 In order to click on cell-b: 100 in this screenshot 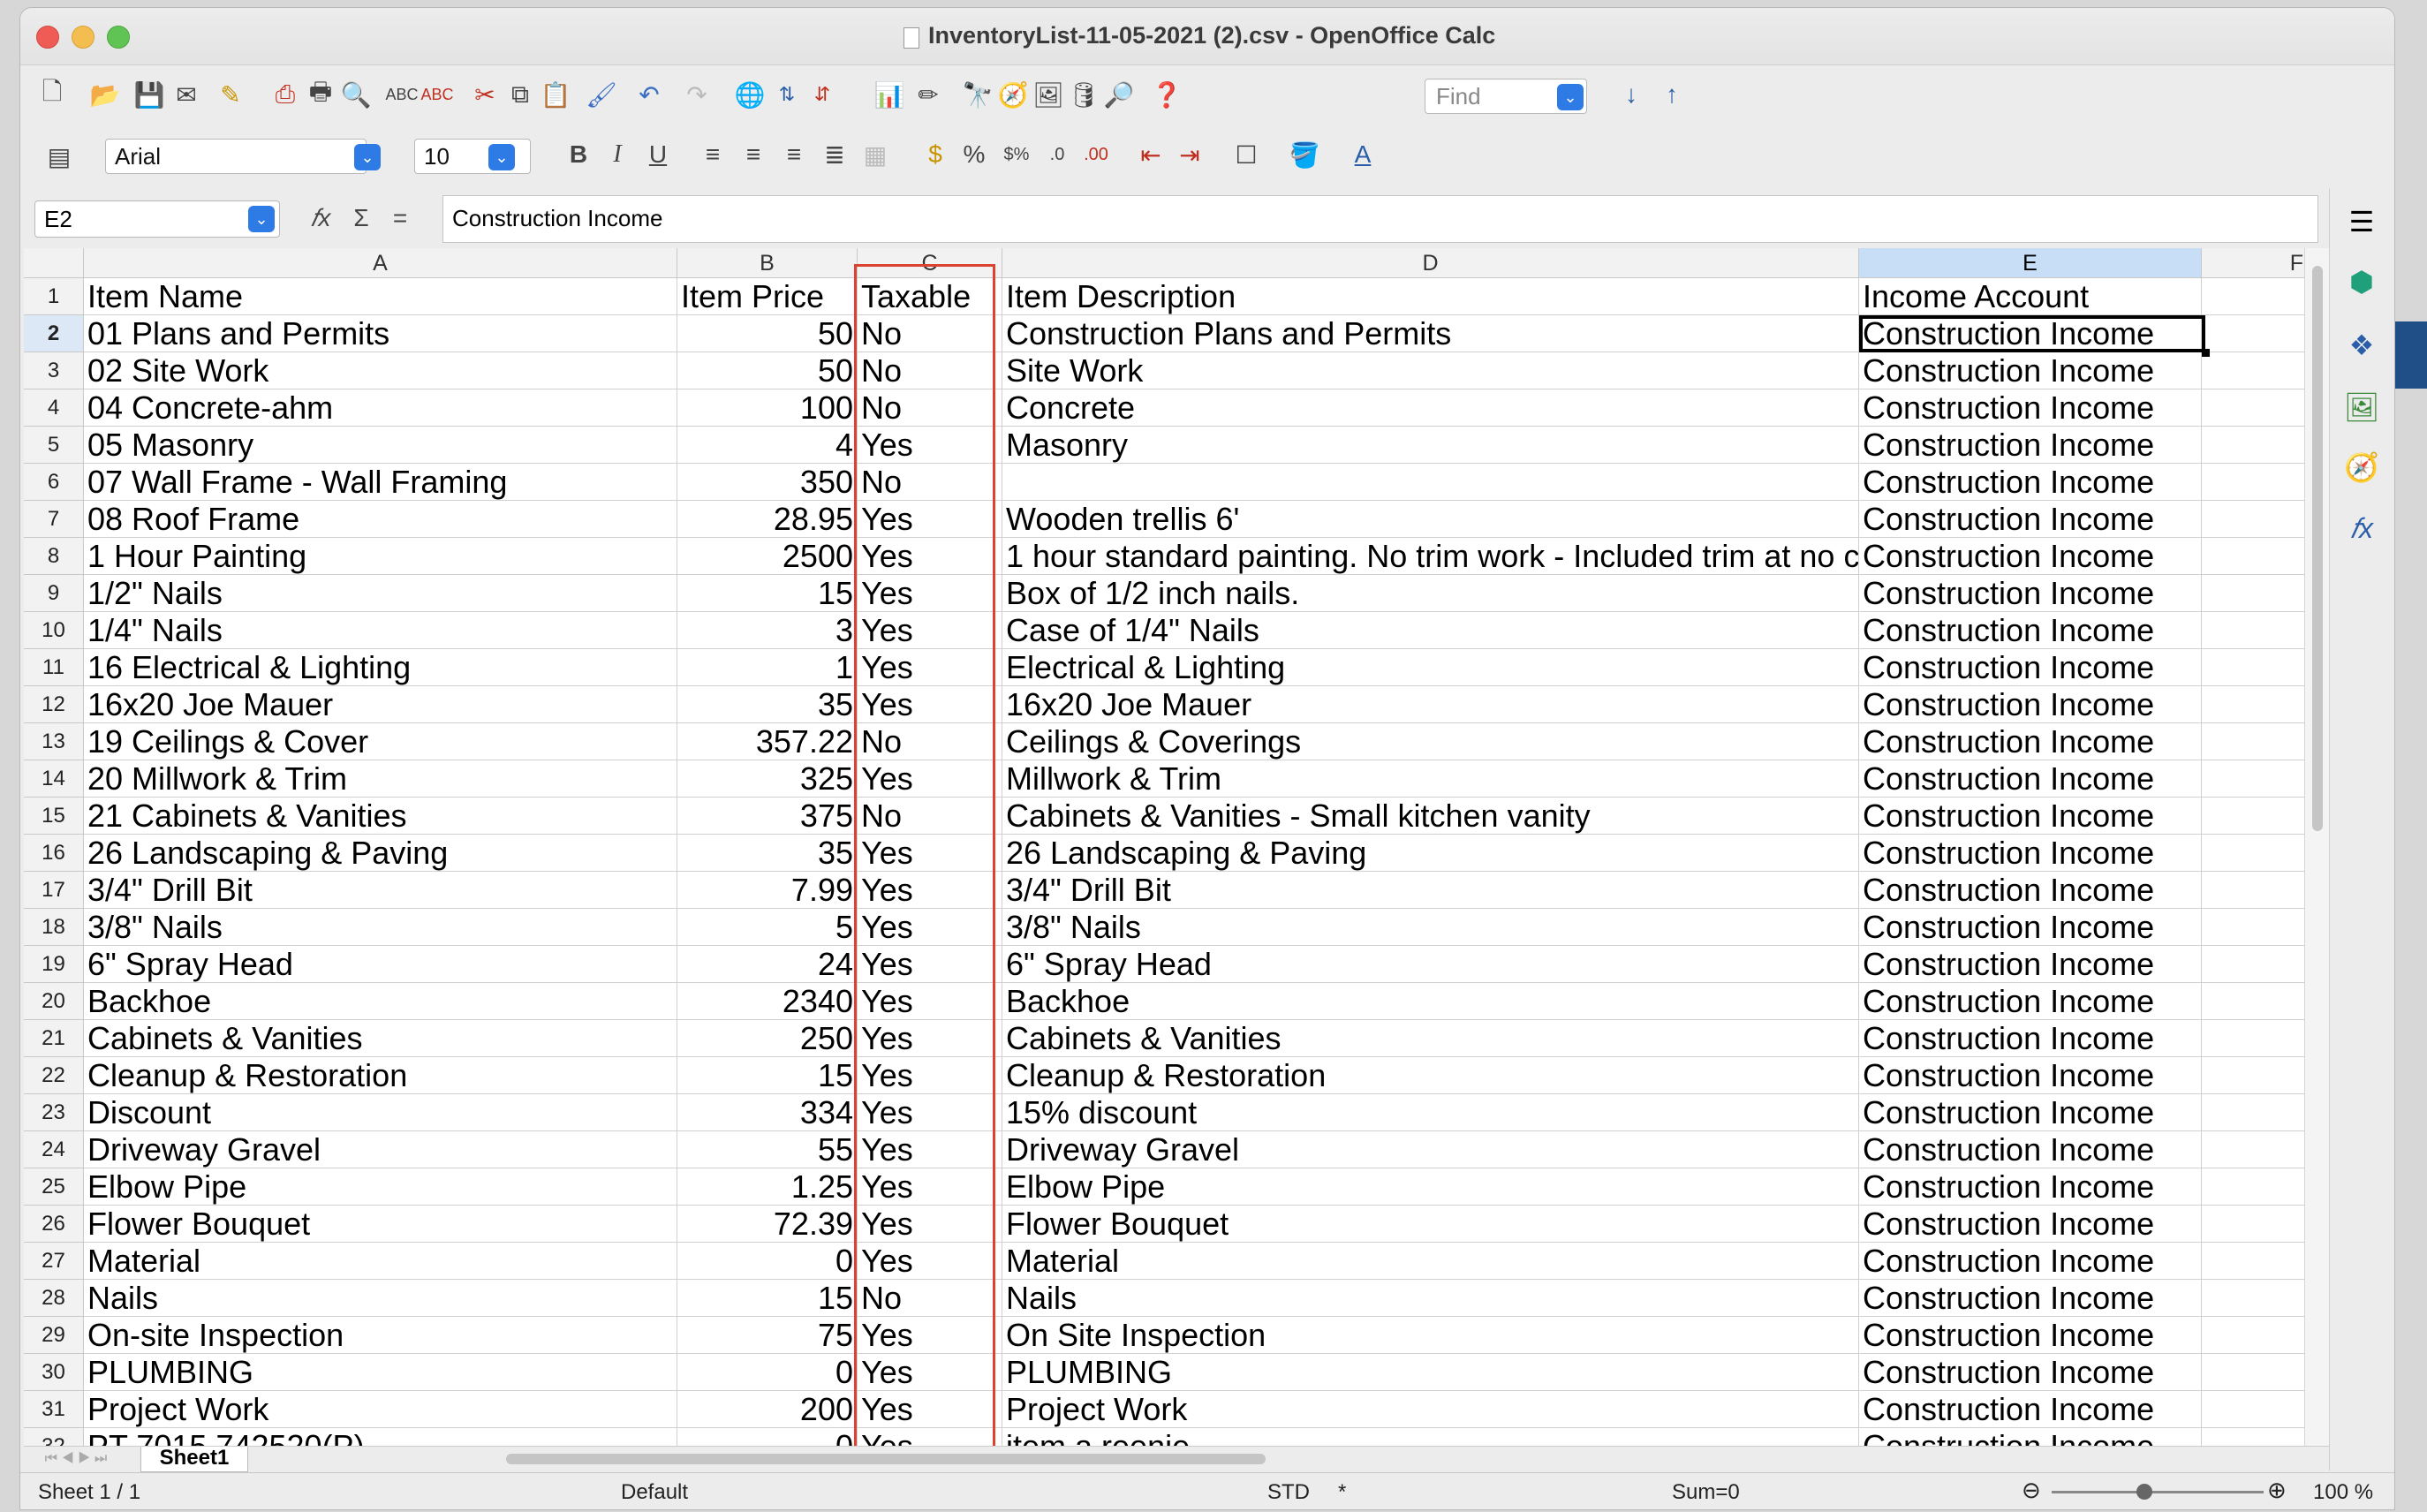, I will do `click(768, 408)`.